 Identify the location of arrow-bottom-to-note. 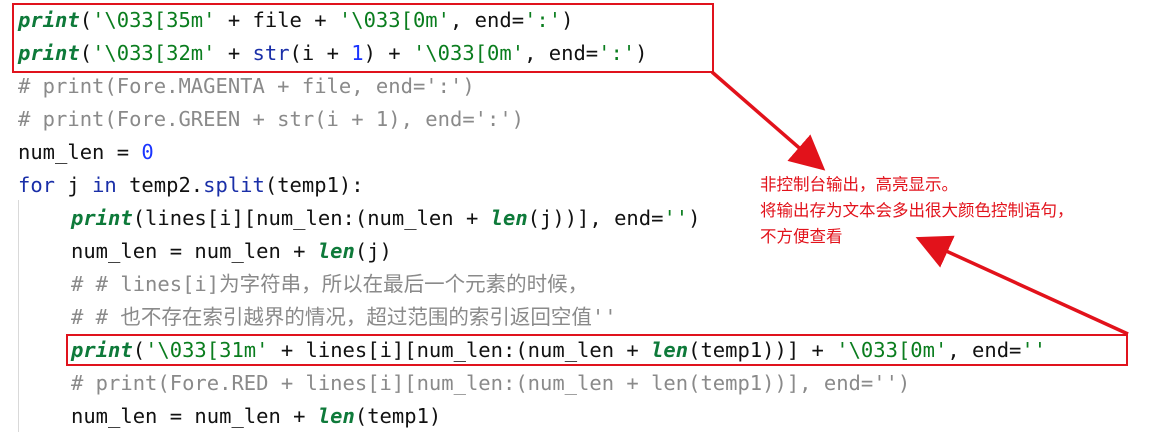
(1022, 285).